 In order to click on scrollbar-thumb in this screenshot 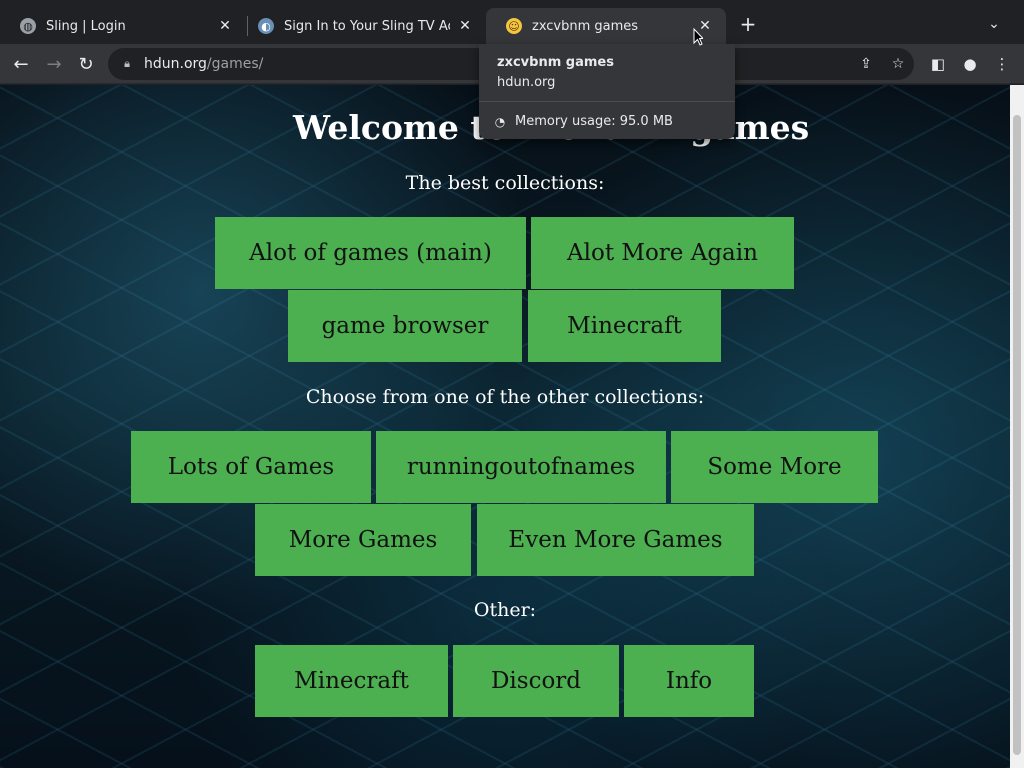, I will do `click(1017, 435)`.